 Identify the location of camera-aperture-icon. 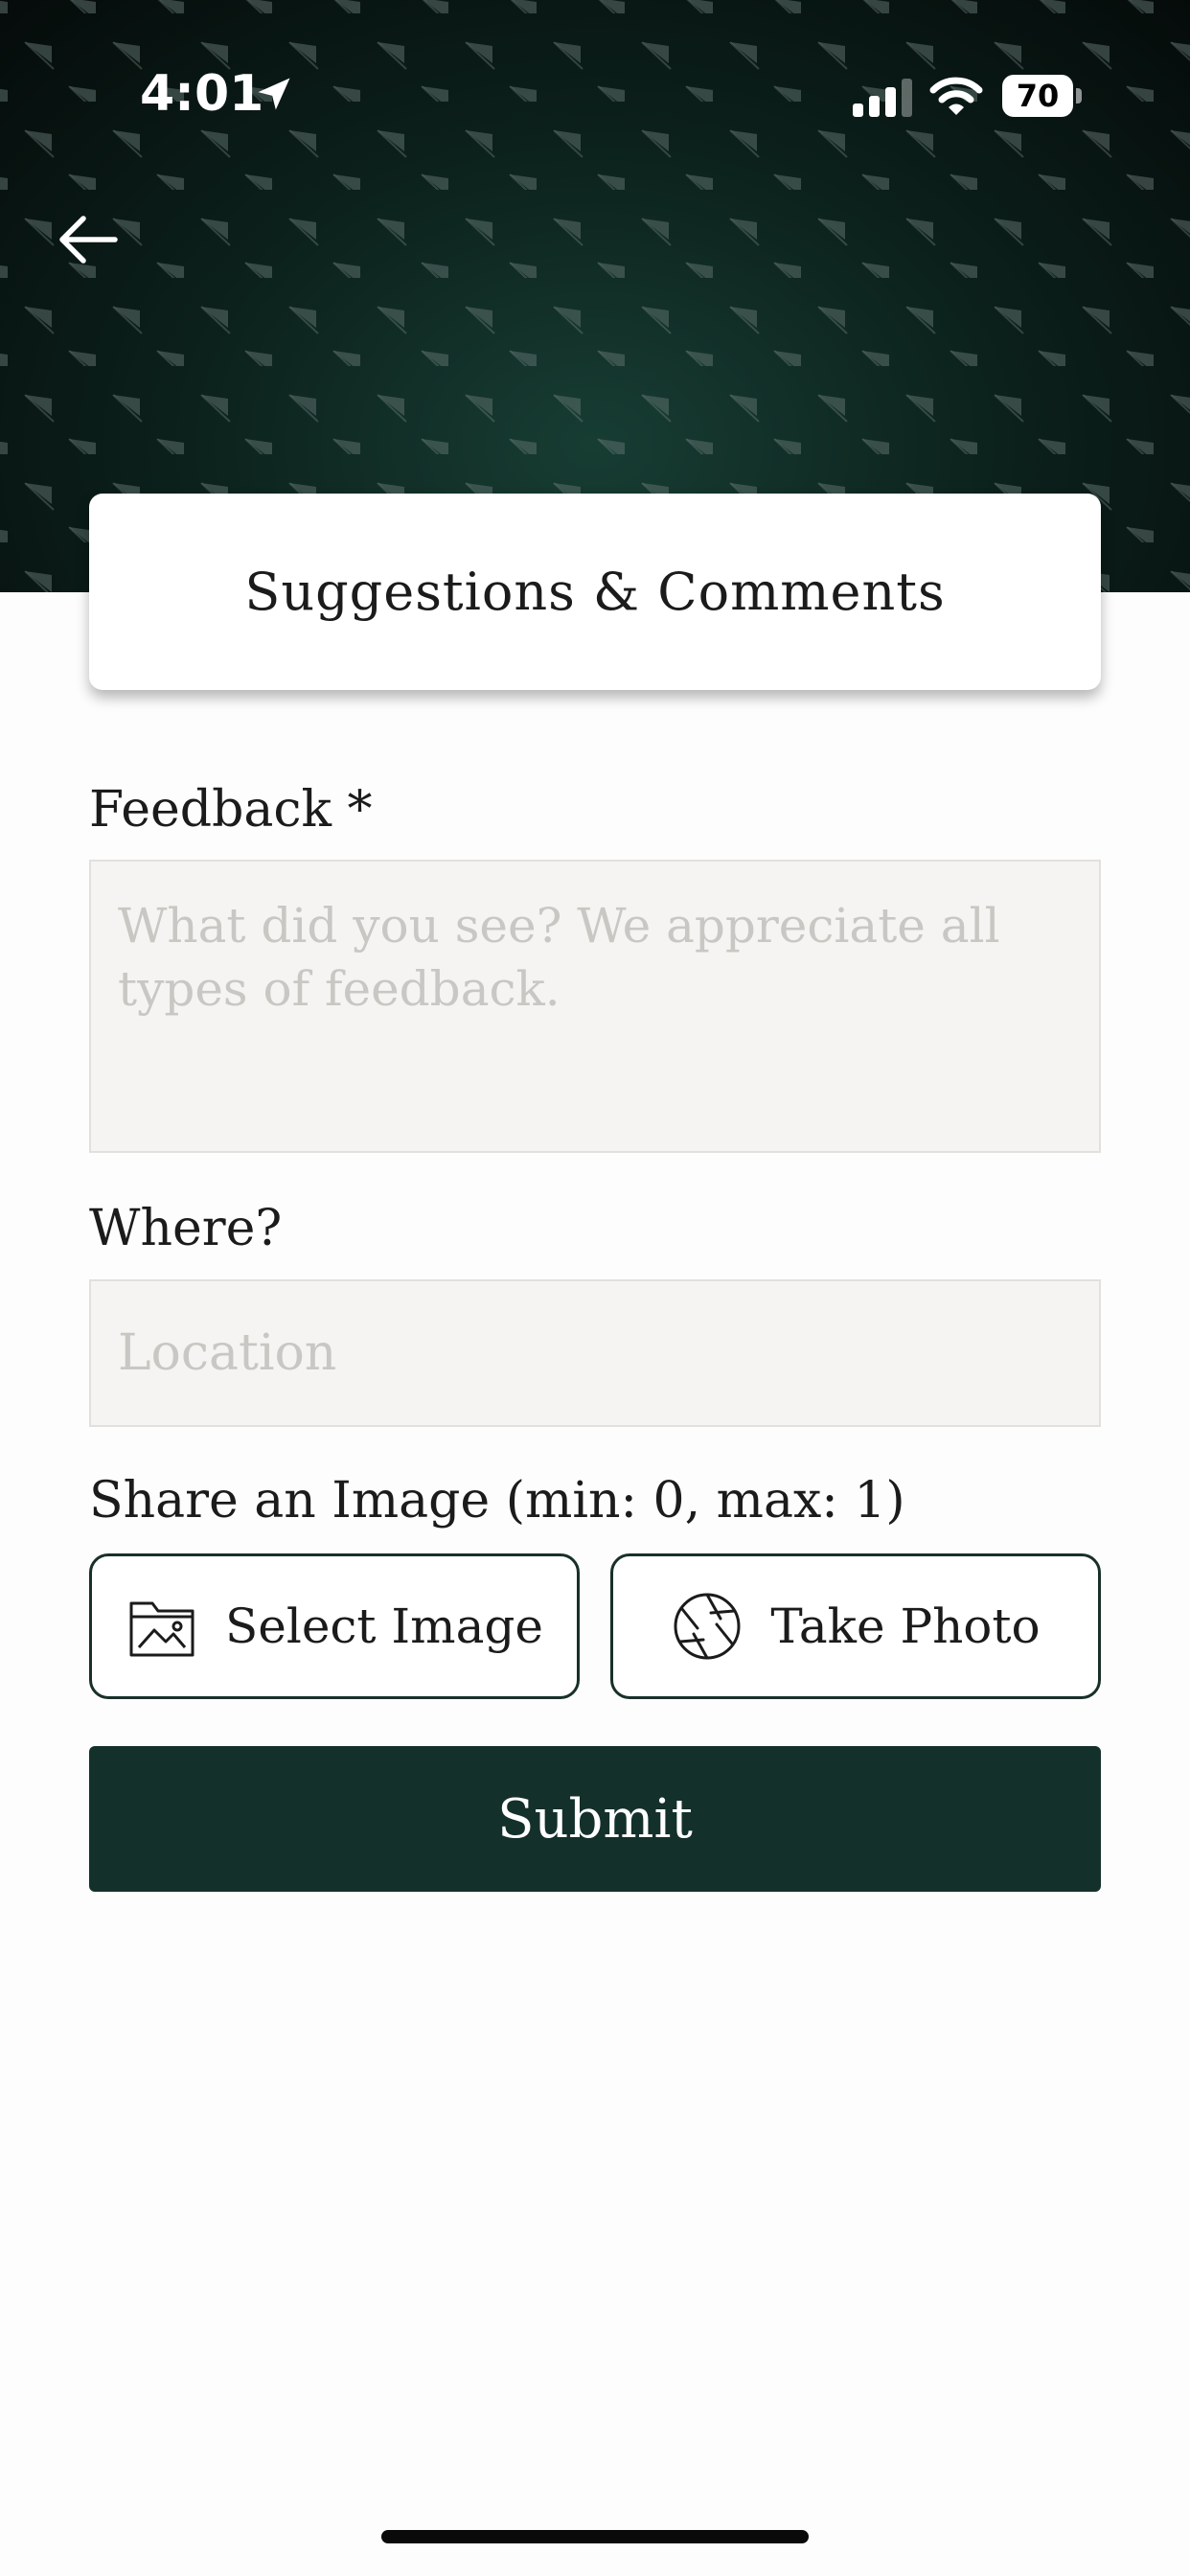
(708, 1626).